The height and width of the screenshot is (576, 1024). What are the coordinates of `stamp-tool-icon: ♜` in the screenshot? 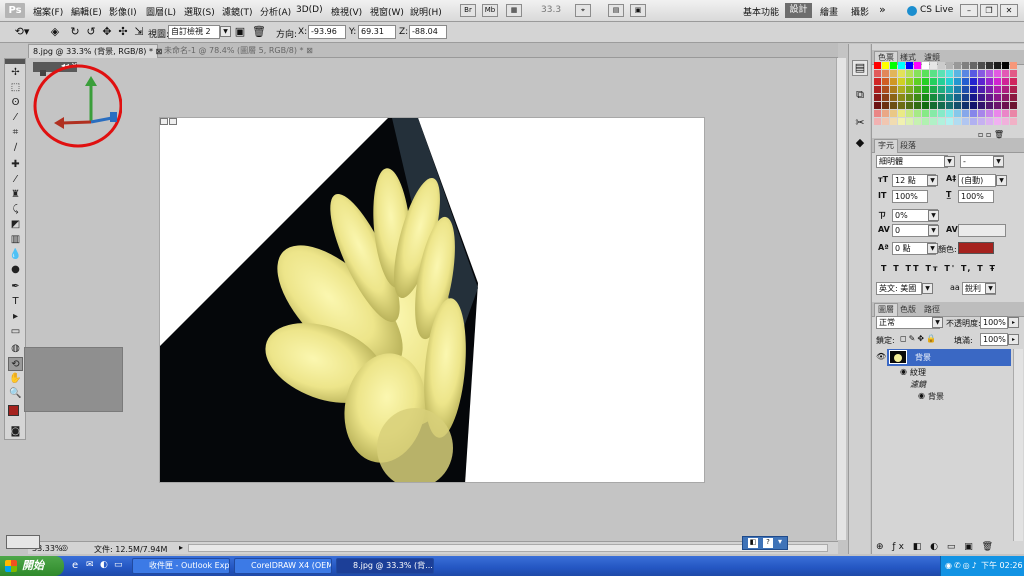 It's located at (15, 195).